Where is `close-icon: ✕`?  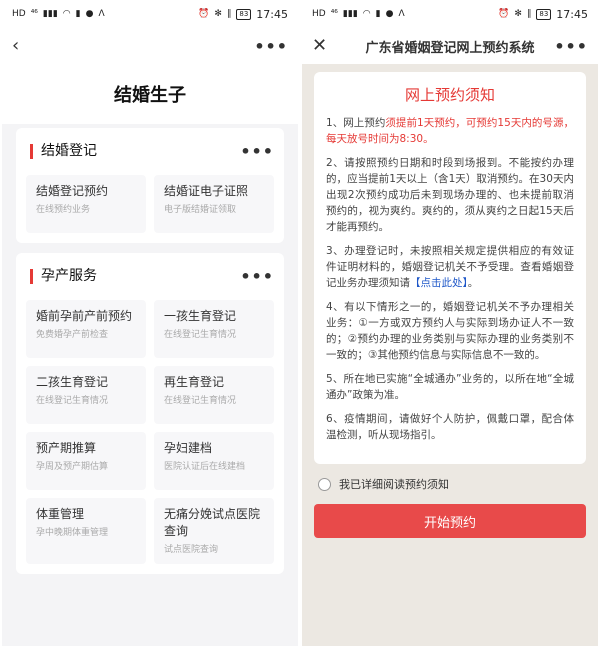 close-icon: ✕ is located at coordinates (319, 46).